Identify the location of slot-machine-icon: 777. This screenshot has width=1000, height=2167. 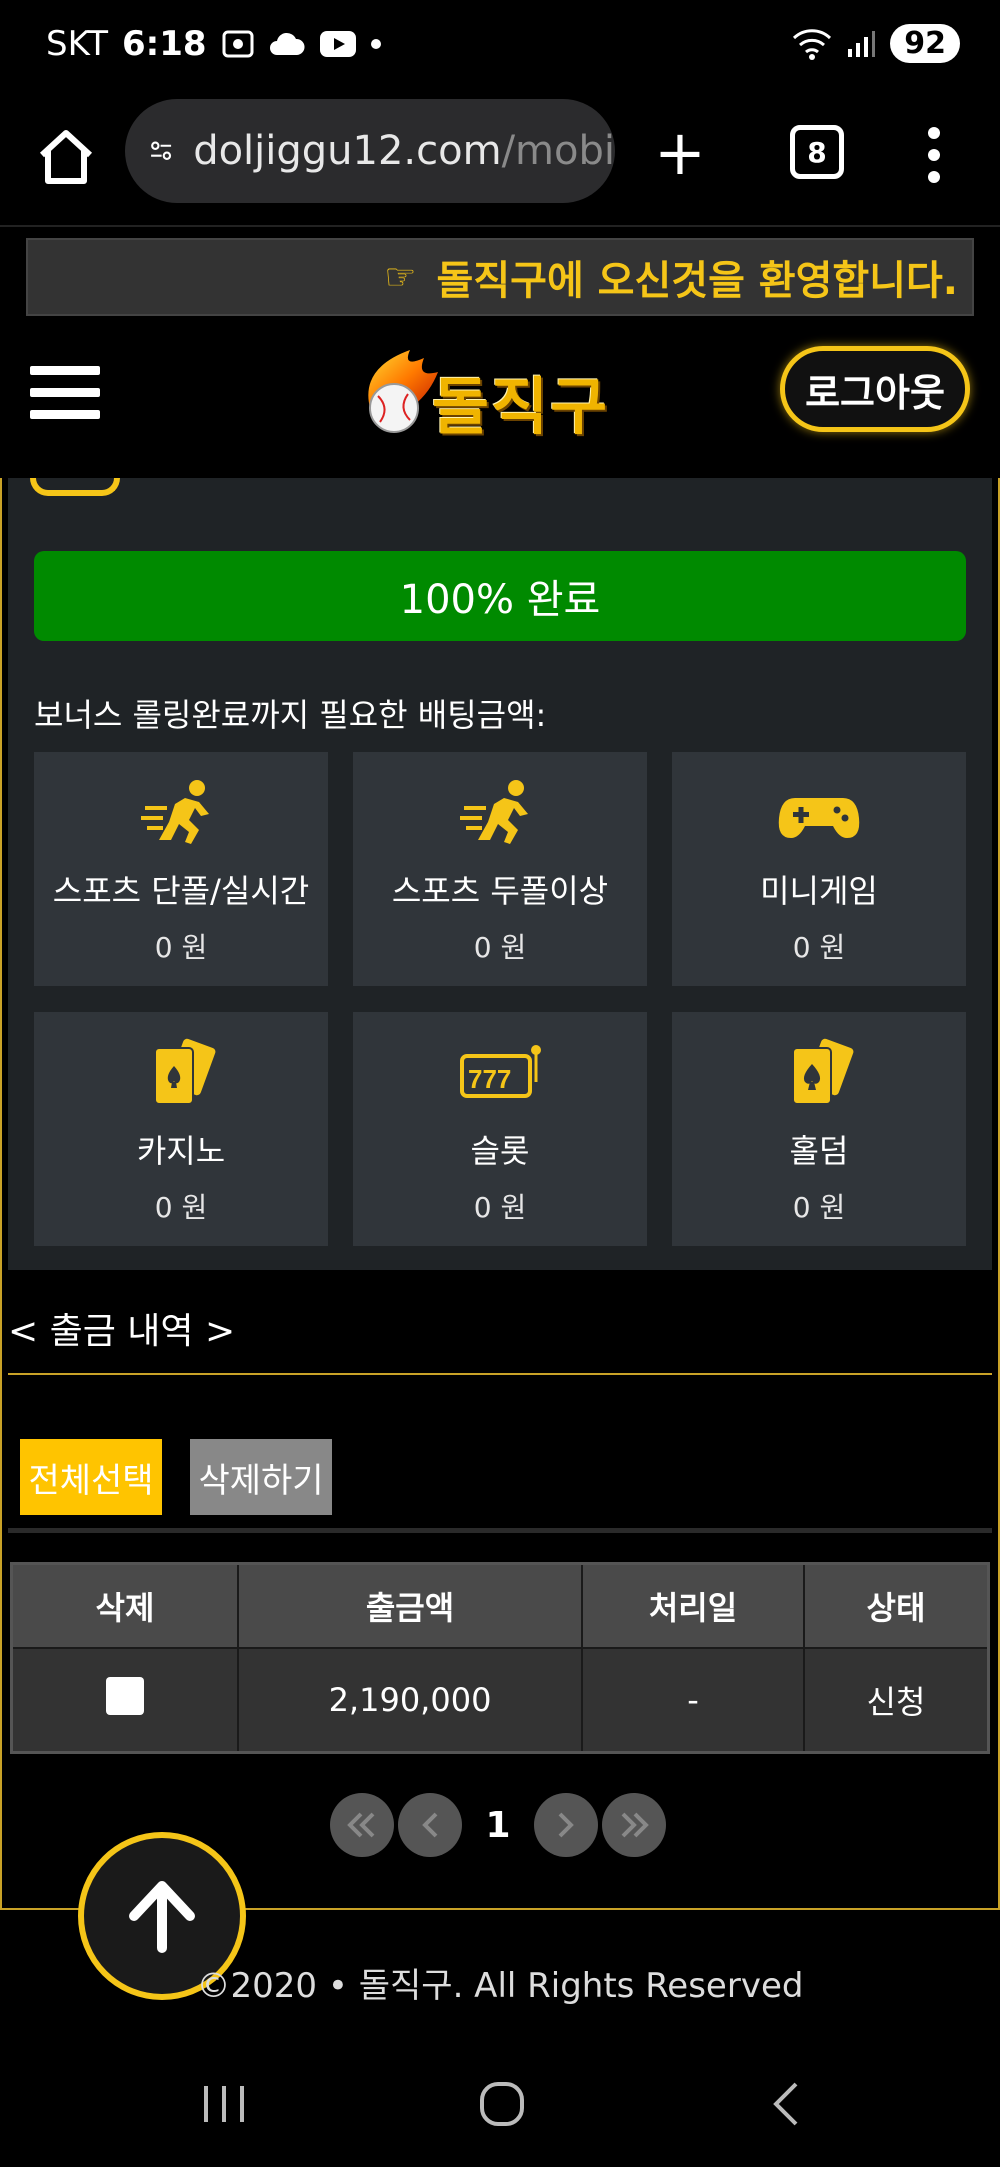
(500, 1071).